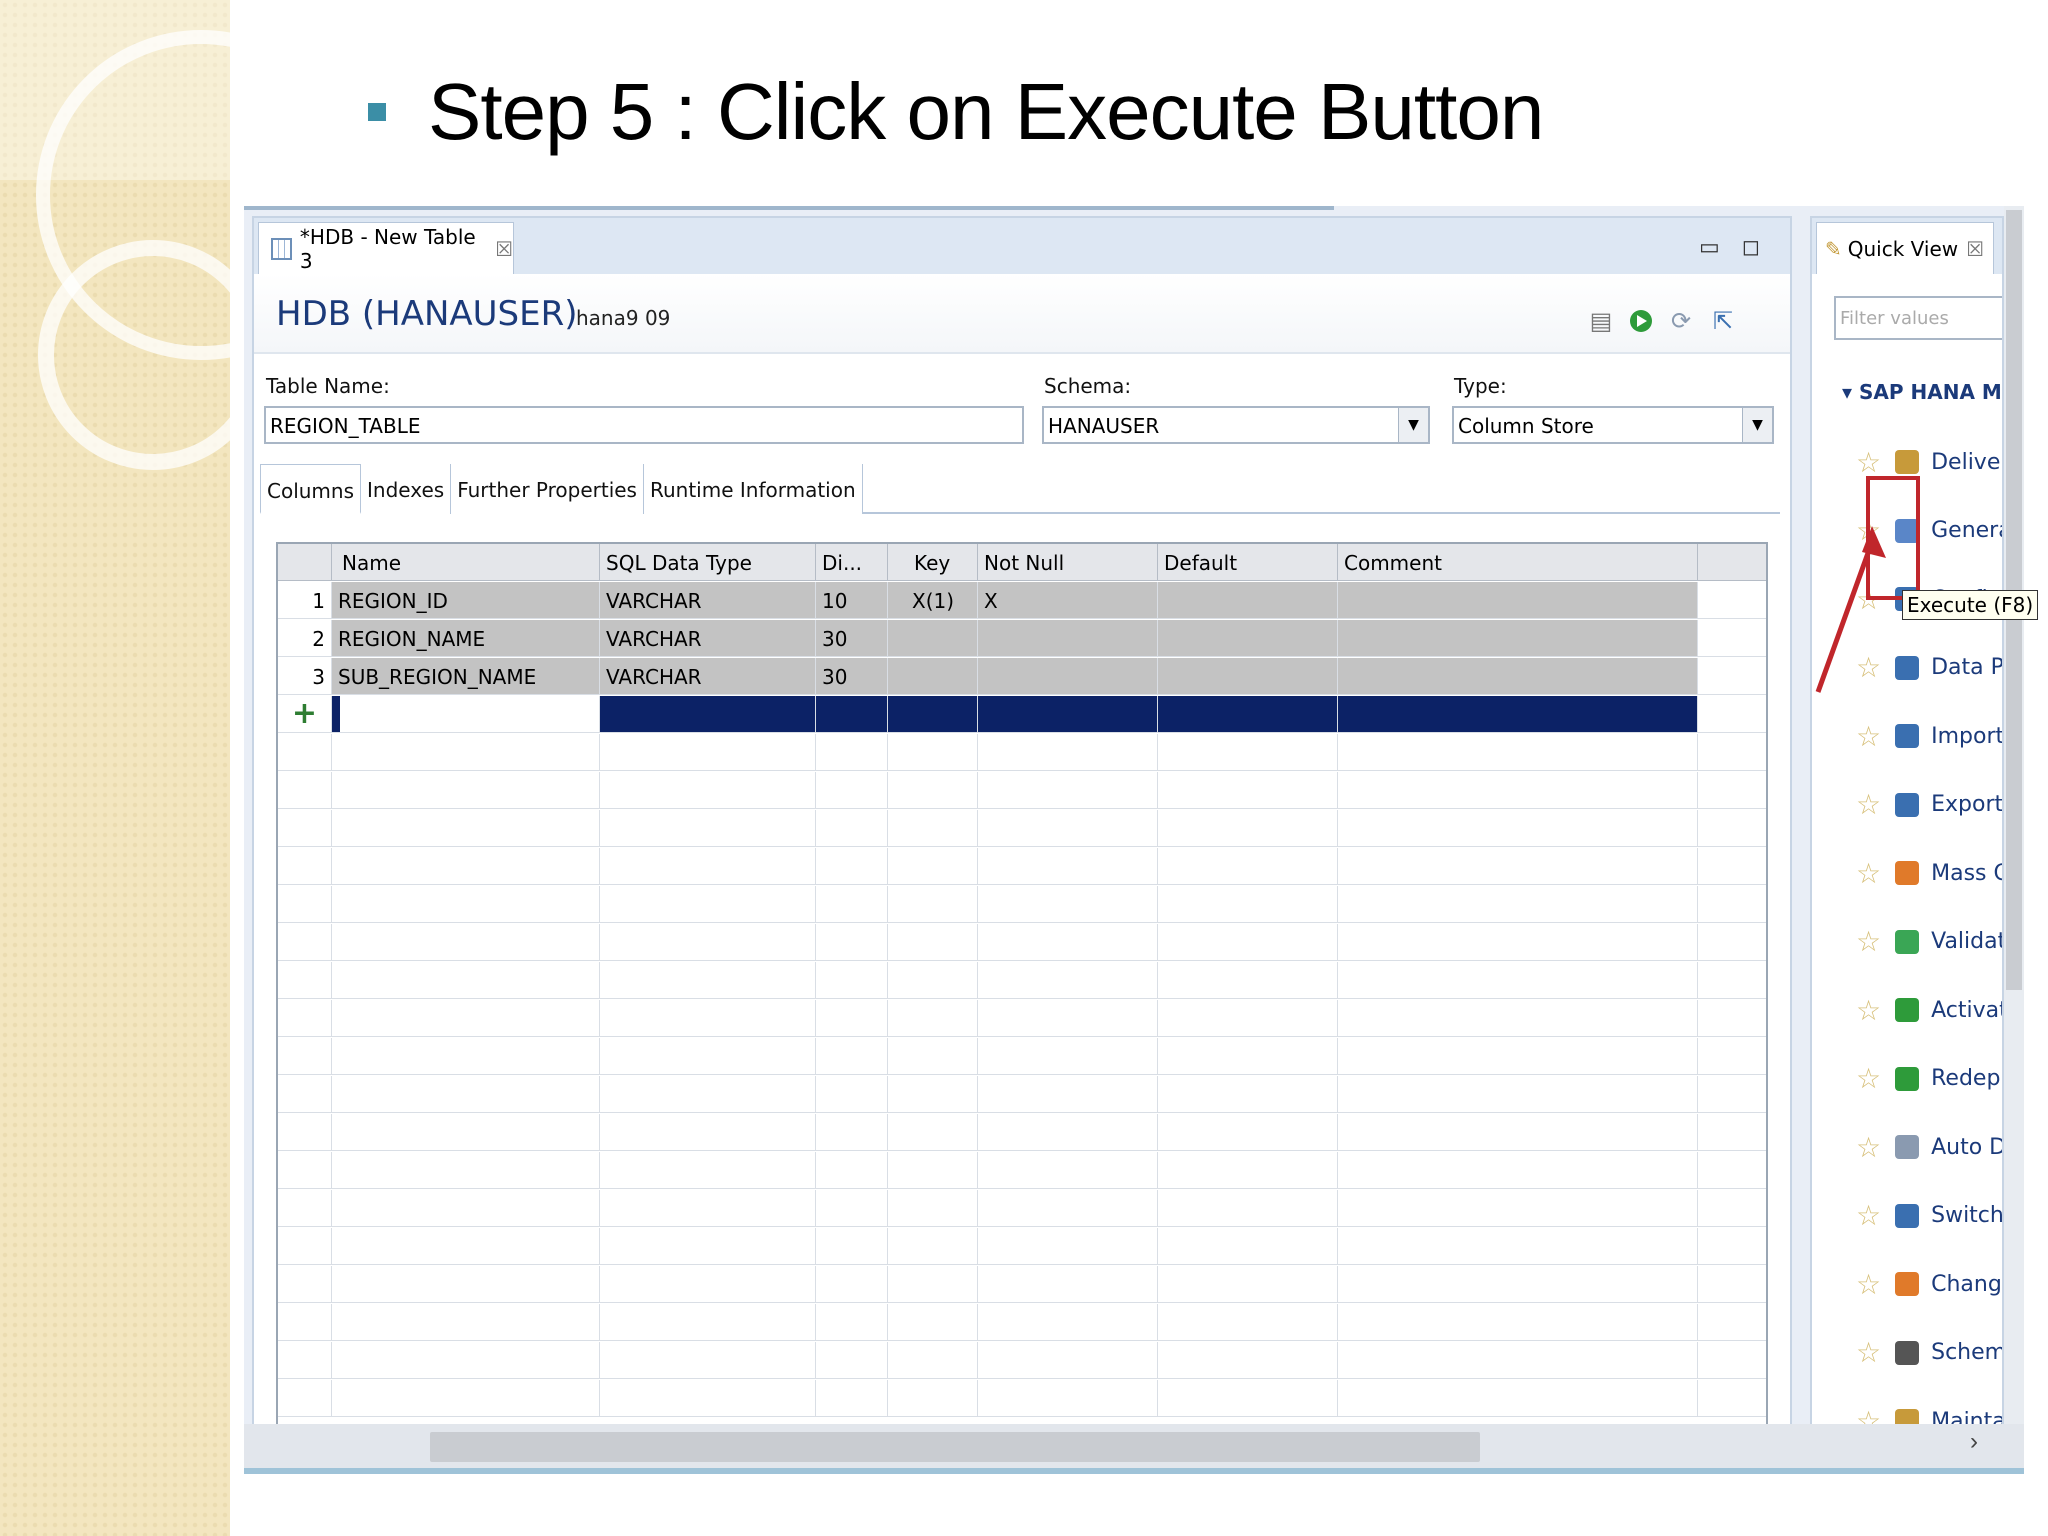 The width and height of the screenshot is (2048, 1536). Describe the element at coordinates (1929, 942) in the screenshot. I see `quick-view-item: ☆ Validat` at that location.